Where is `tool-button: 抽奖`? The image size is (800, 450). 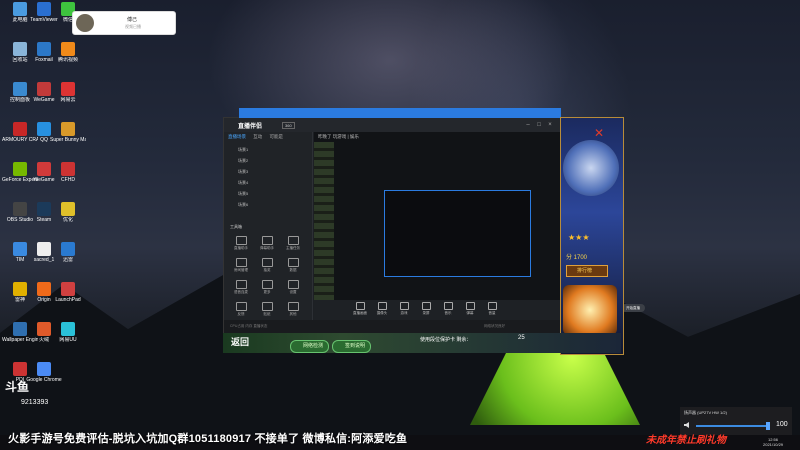 tool-button: 抽奖 is located at coordinates (267, 265).